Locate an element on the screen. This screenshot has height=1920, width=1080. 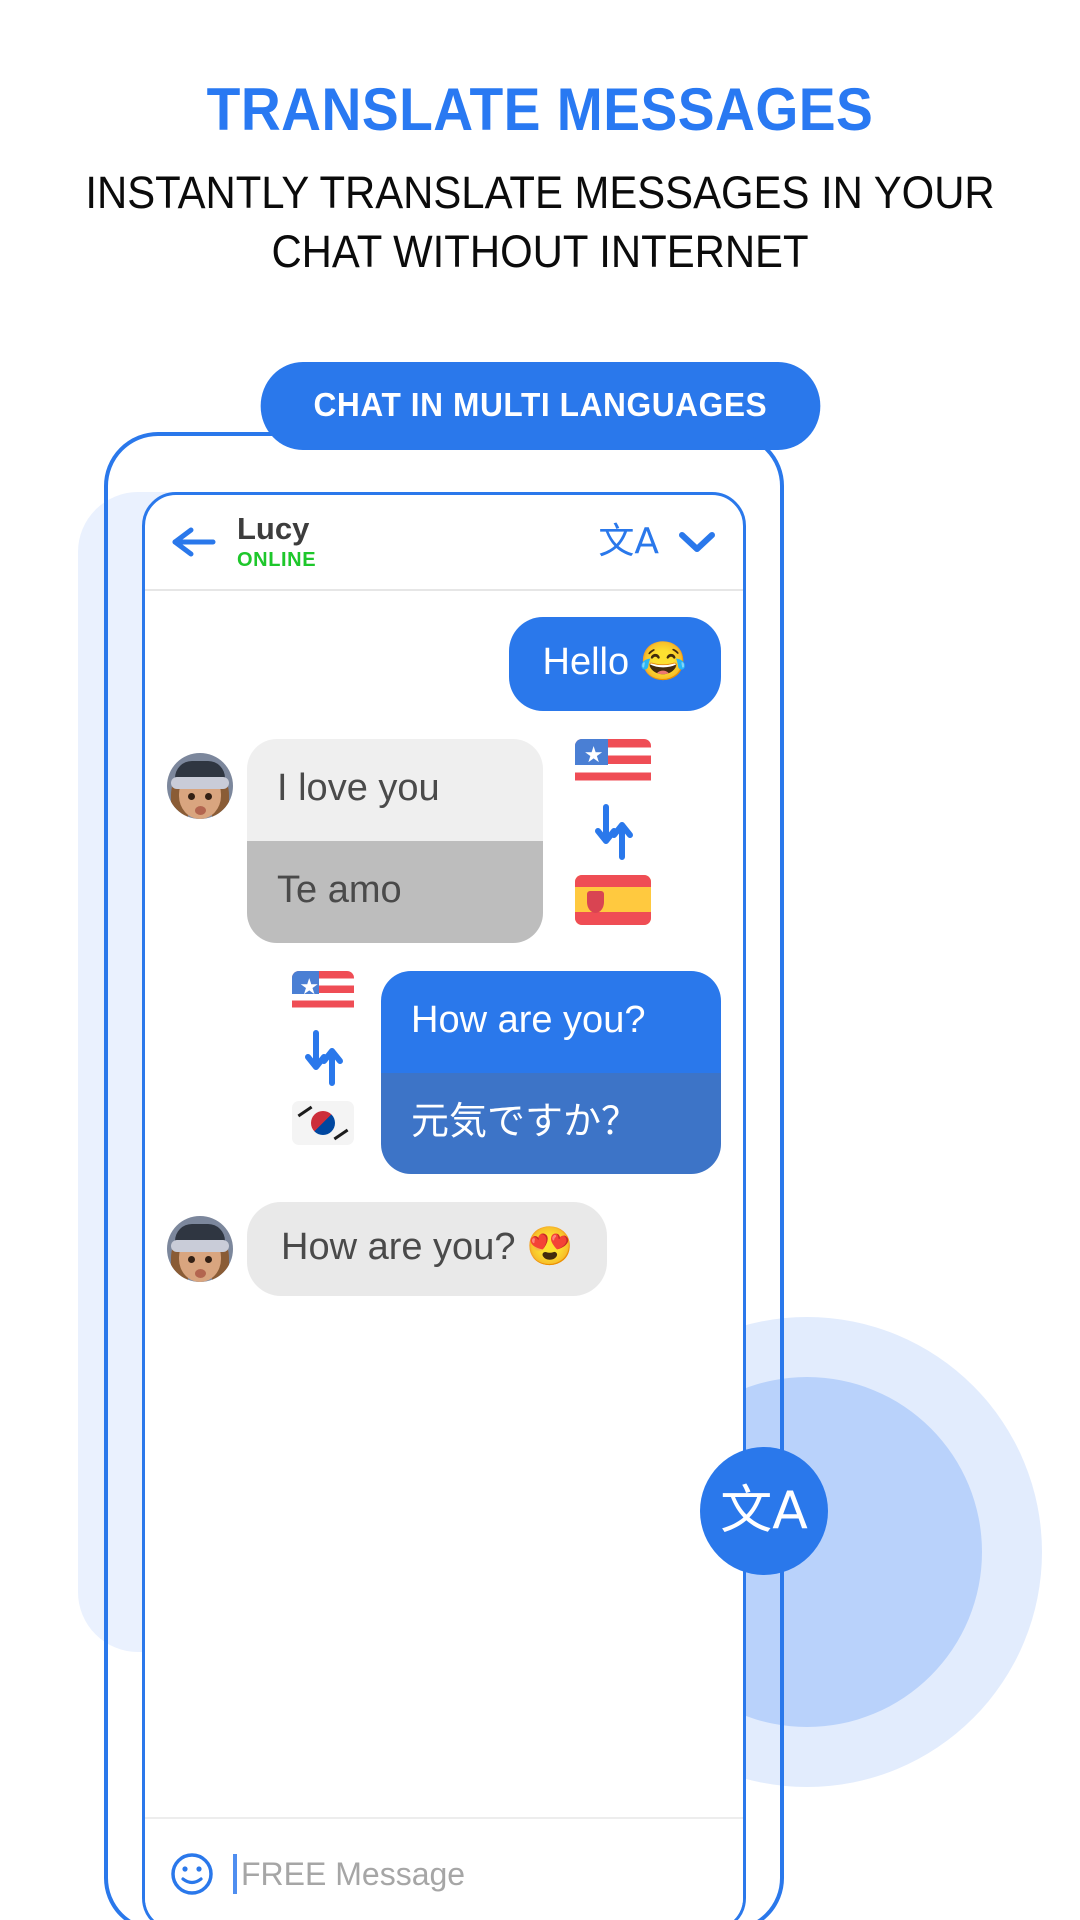
message-row: How are you? 😍 is located at coordinates (444, 1249).